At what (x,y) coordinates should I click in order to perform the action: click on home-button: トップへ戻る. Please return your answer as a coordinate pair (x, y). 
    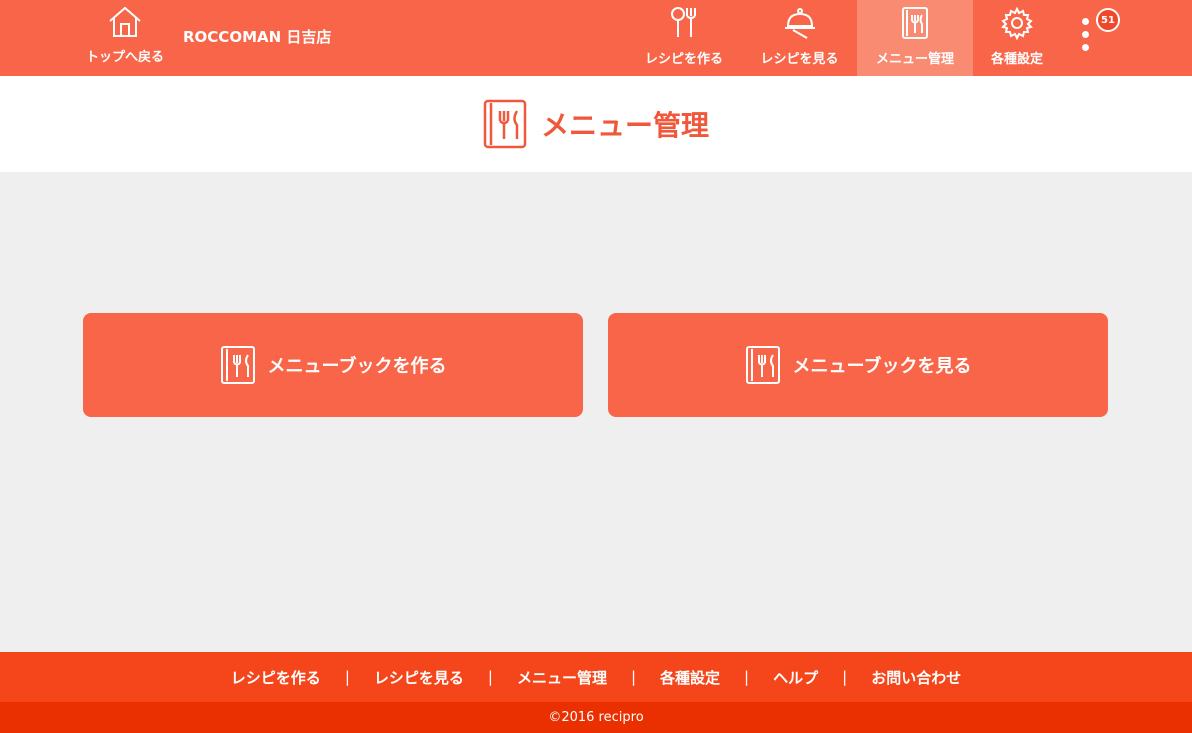
    Looking at the image, I should click on (125, 37).